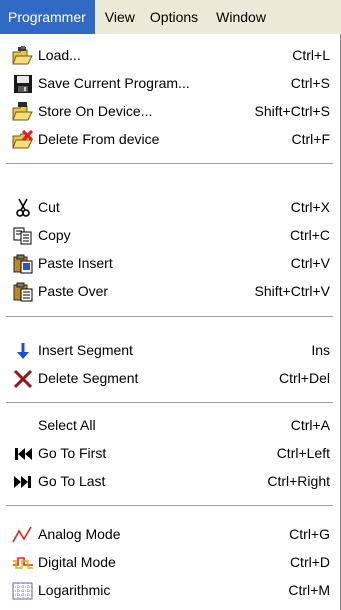 The image size is (341, 610). What do you see at coordinates (169, 208) in the screenshot?
I see `menu-item-cut: Cut Ctrl+X` at bounding box center [169, 208].